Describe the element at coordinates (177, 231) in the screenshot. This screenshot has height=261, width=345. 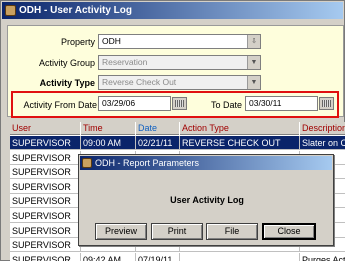
I see `print-button: Print` at that location.